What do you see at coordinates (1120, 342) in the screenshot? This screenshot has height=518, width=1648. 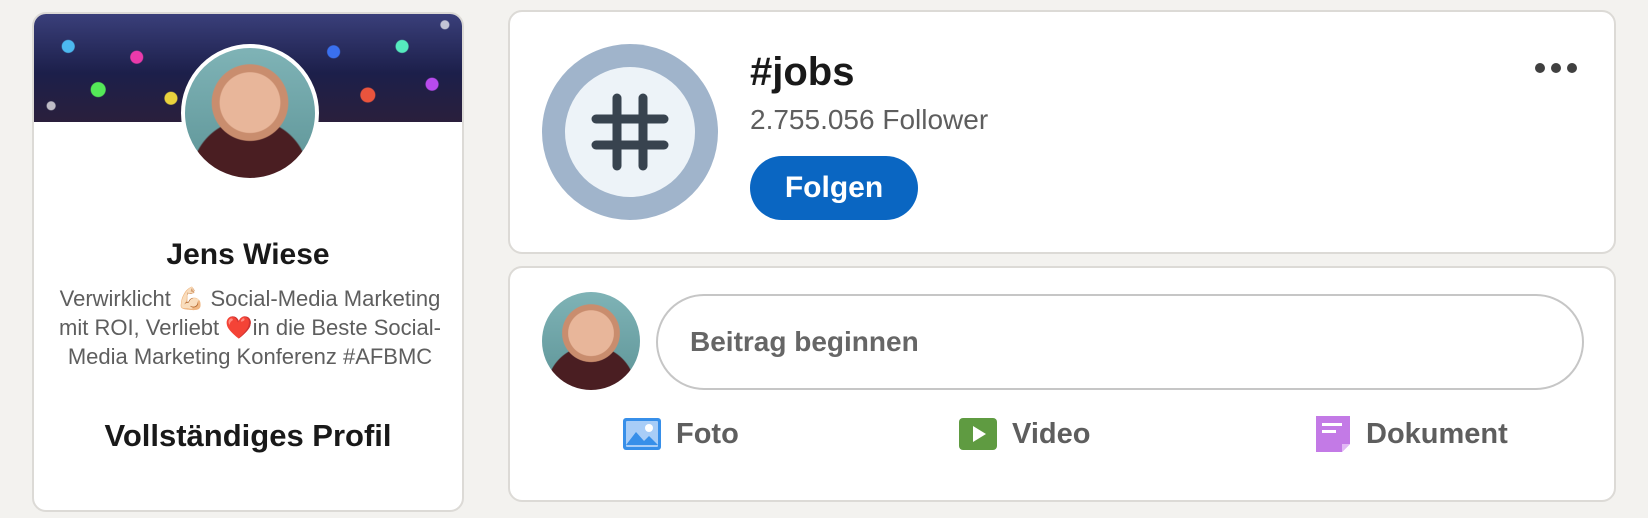 I see `start-post-input: Beitrag beginnen` at bounding box center [1120, 342].